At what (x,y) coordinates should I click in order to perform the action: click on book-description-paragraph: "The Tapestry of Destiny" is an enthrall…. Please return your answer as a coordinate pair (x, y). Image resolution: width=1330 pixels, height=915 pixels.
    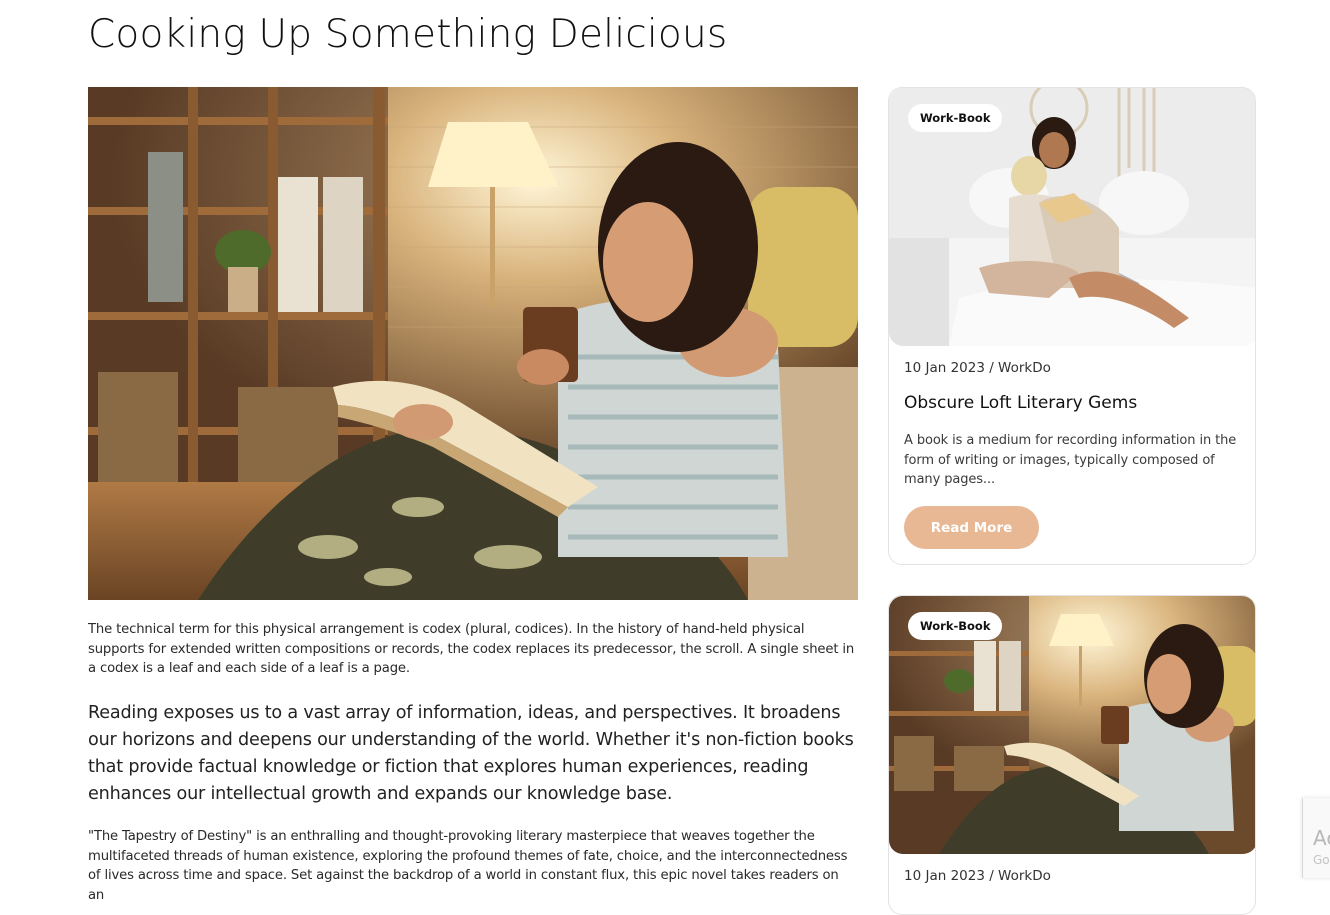
    Looking at the image, I should click on (468, 866).